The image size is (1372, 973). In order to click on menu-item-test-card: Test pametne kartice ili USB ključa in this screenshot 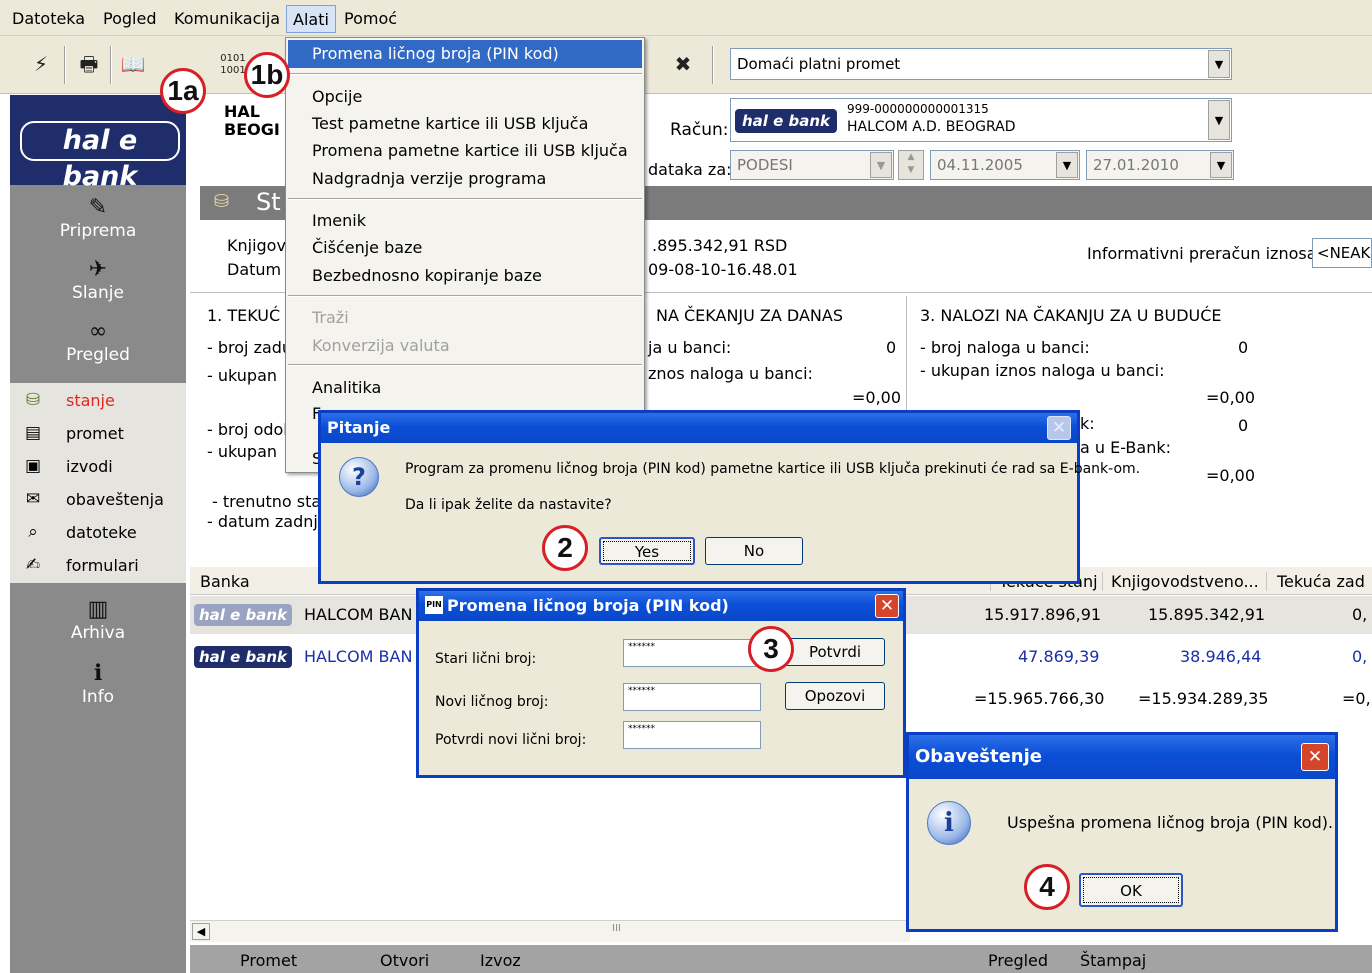, I will do `click(450, 123)`.